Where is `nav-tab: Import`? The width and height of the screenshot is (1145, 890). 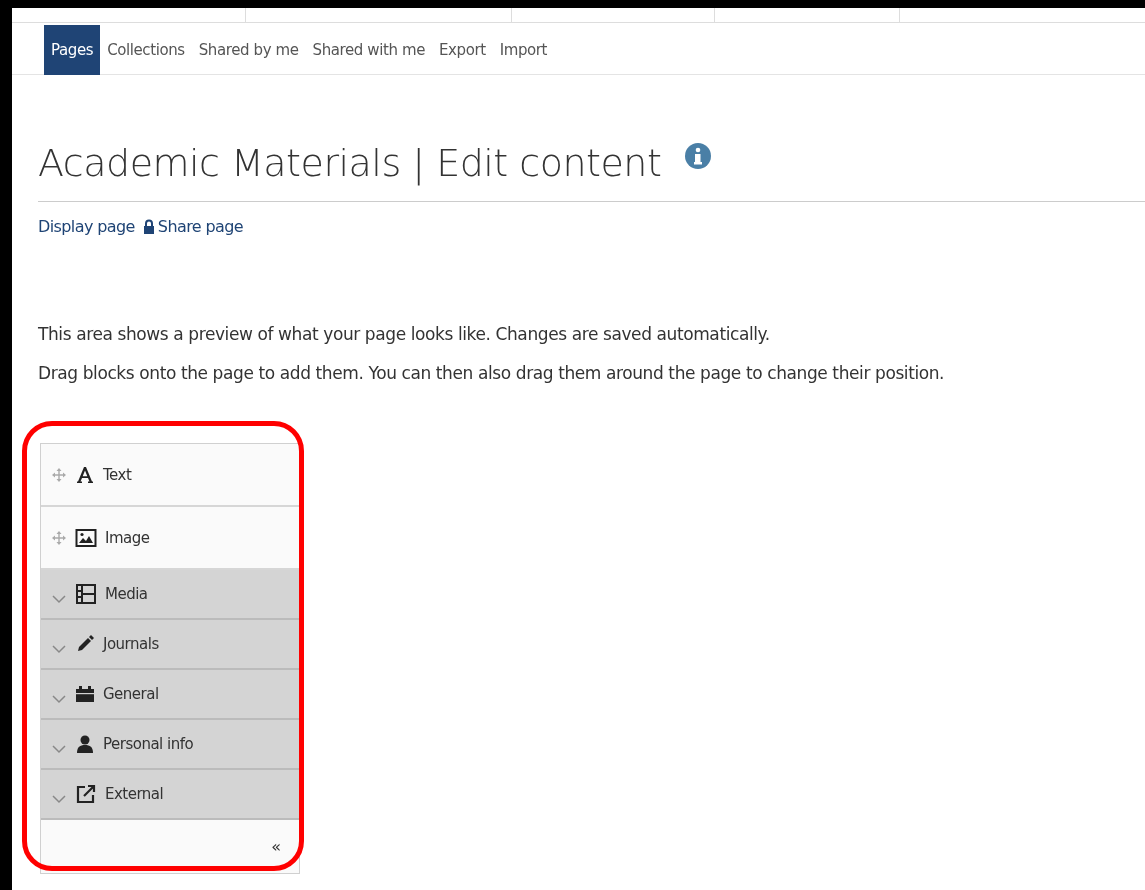
nav-tab: Import is located at coordinates (523, 50).